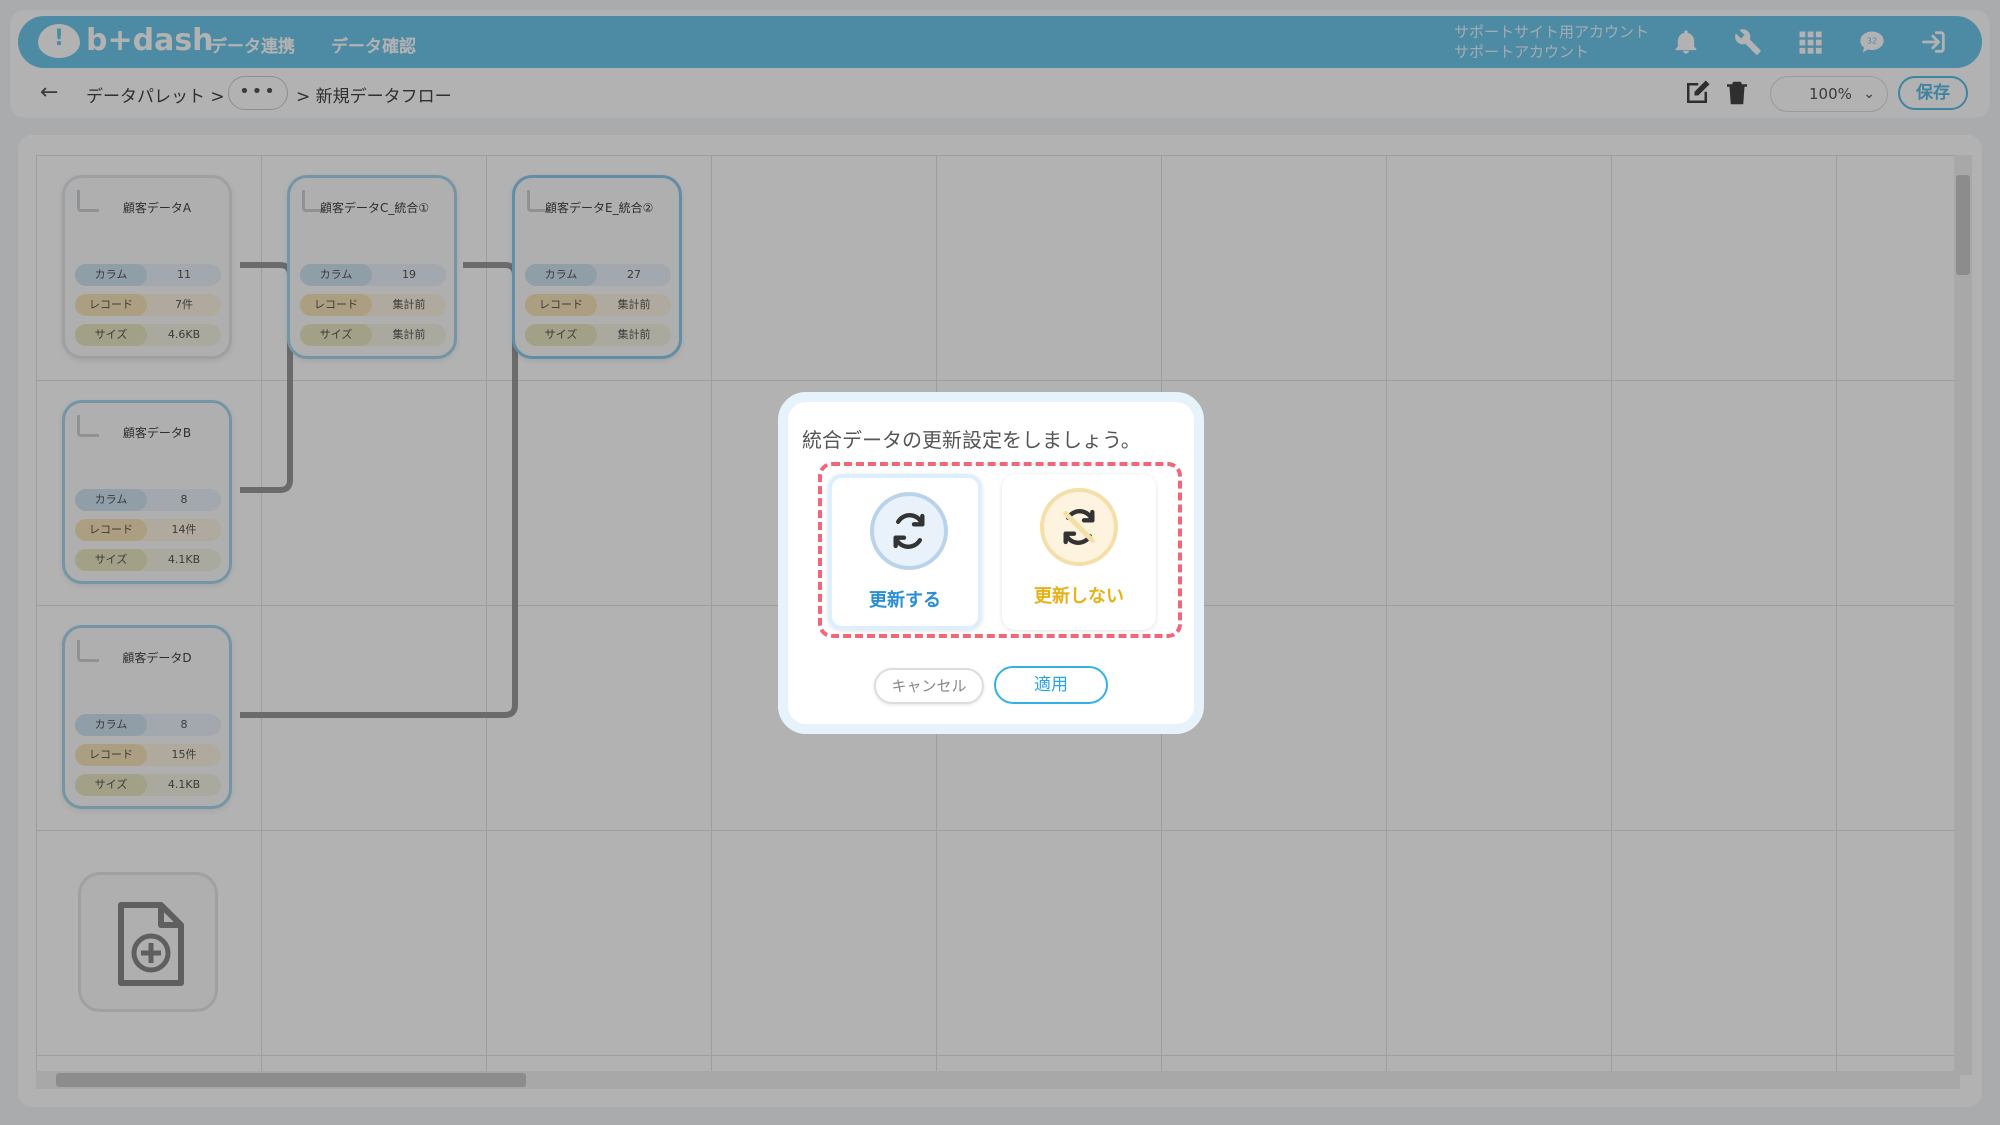  What do you see at coordinates (1000, 550) in the screenshot?
I see `update-option-group: 更新する 更新しない` at bounding box center [1000, 550].